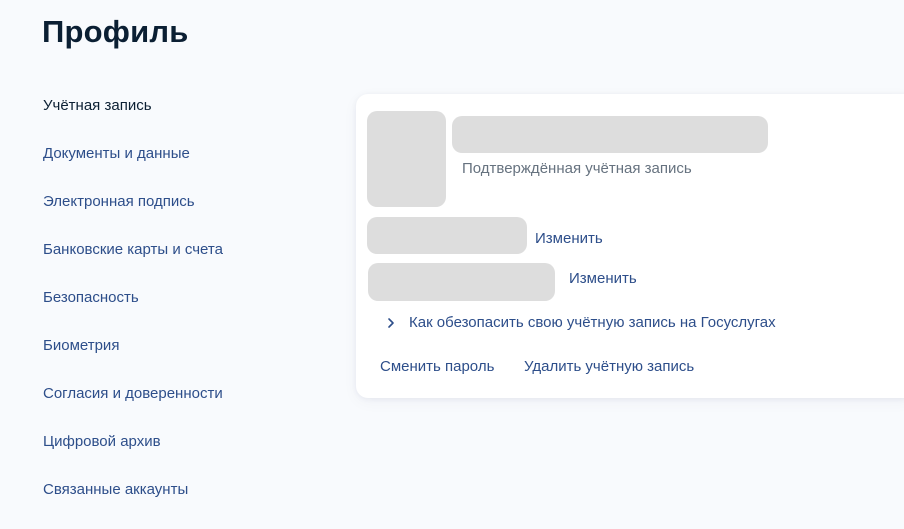 The image size is (904, 529). I want to click on delete-account-button: Удалить учётную запись, so click(609, 366).